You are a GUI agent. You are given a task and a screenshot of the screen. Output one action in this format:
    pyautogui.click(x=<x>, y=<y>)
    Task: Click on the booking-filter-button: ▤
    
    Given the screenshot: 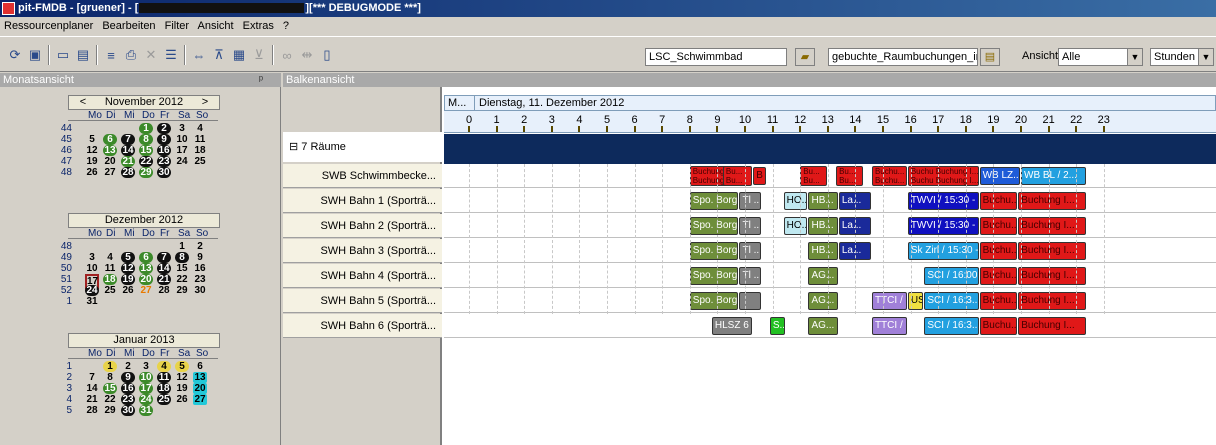 What is the action you would take?
    pyautogui.click(x=990, y=57)
    